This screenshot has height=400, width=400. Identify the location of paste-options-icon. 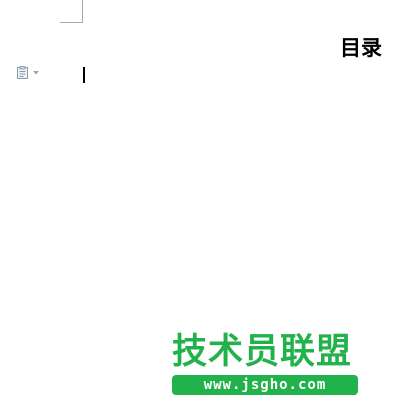
(23, 73).